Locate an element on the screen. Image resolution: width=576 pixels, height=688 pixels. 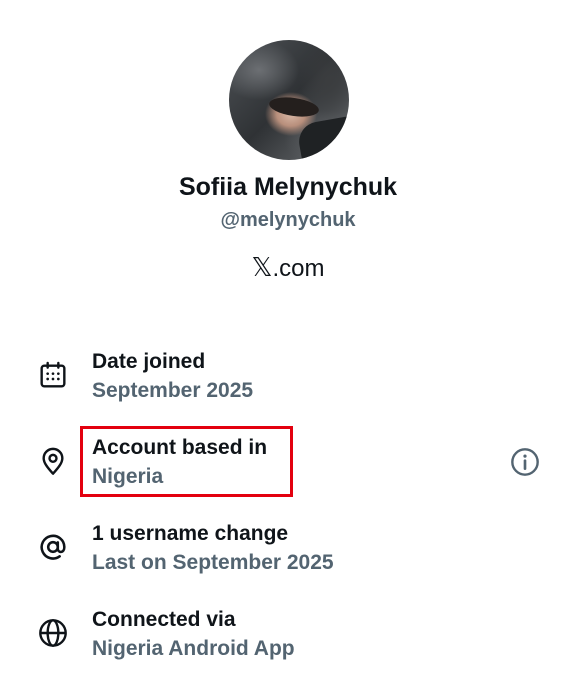
avatar is located at coordinates (289, 100).